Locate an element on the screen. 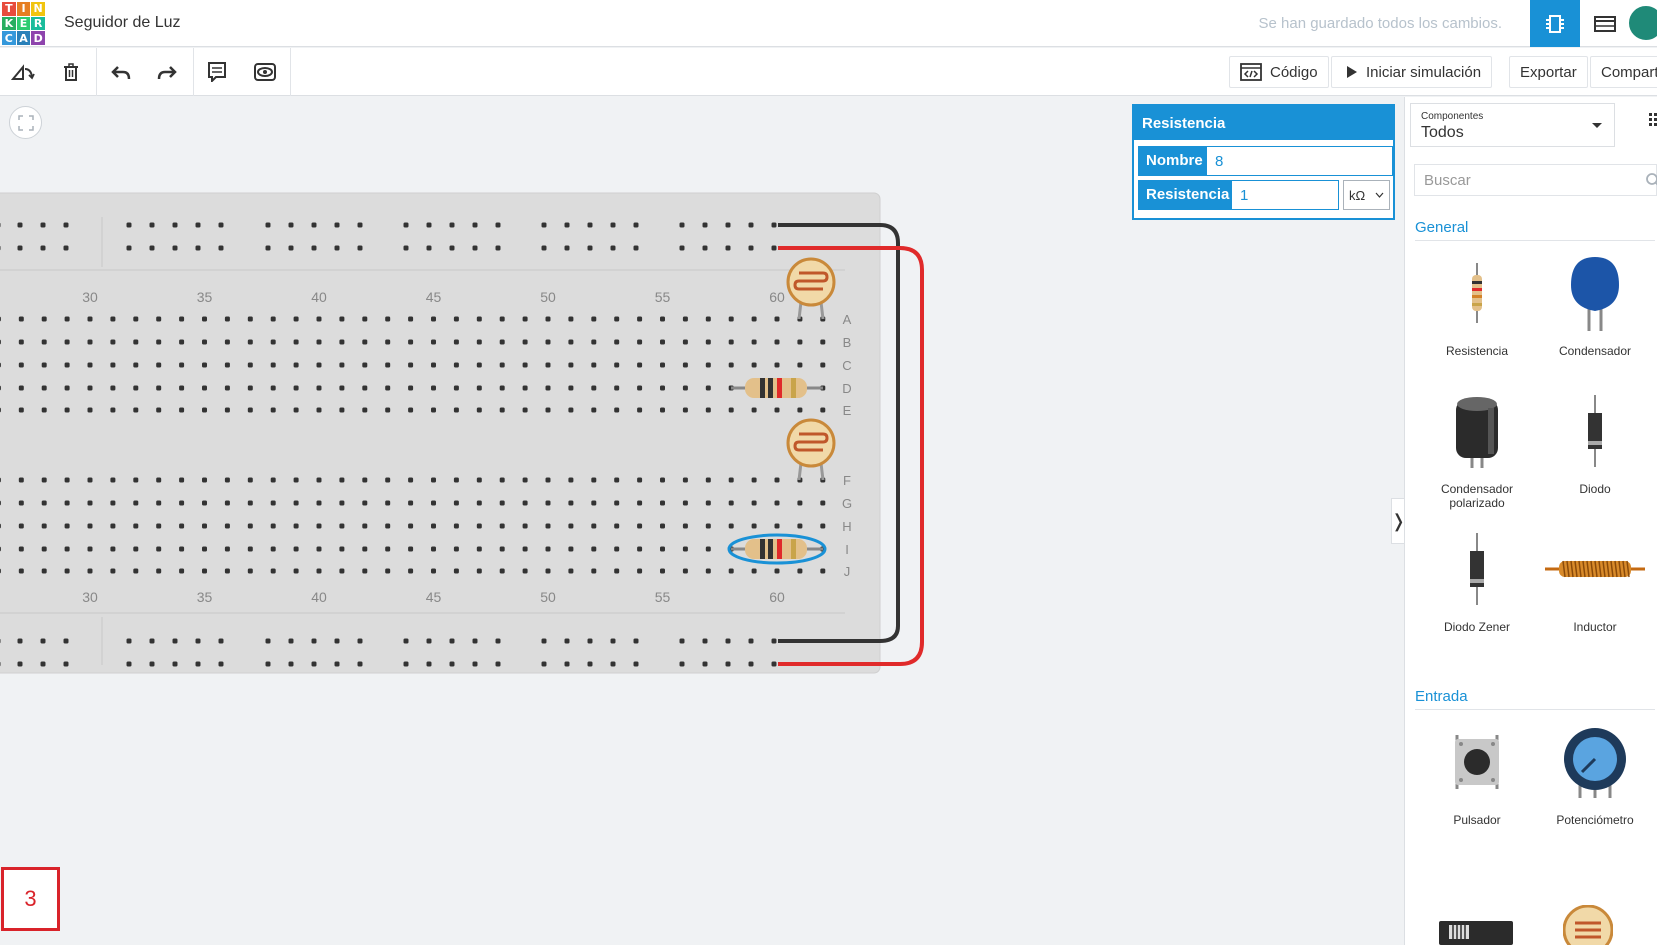  search-input: Buscar is located at coordinates (1535, 180).